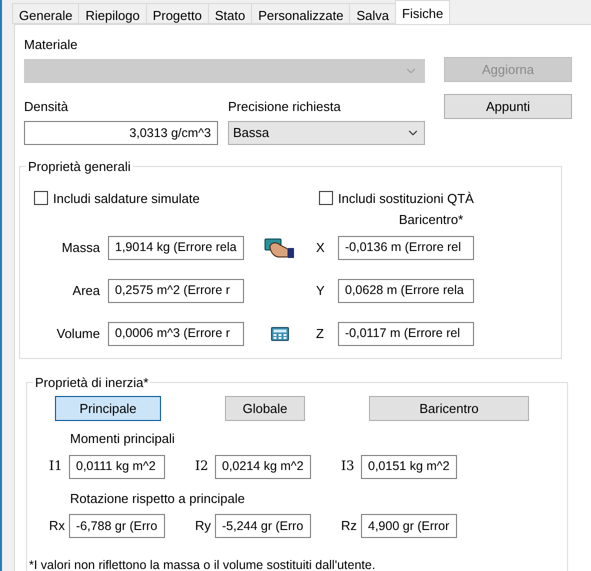 The width and height of the screenshot is (591, 571). What do you see at coordinates (285, 106) in the screenshot?
I see `field-label: Precisione richiesta` at bounding box center [285, 106].